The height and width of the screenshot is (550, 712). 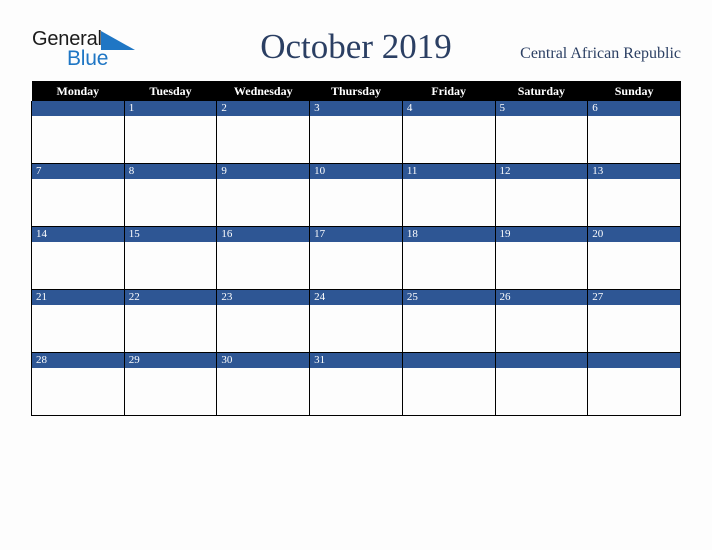 I want to click on calendar-week-row: 14 15 16 17 18 19 20, so click(x=356, y=258).